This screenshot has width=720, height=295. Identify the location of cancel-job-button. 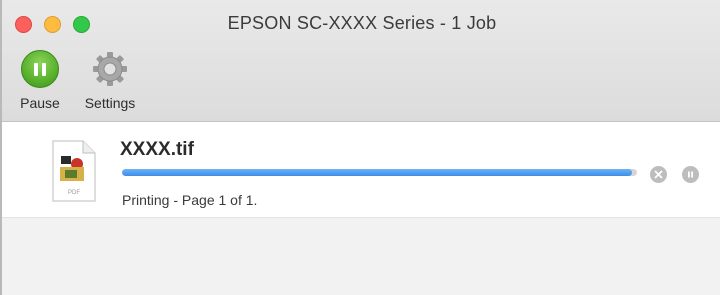
(658, 174).